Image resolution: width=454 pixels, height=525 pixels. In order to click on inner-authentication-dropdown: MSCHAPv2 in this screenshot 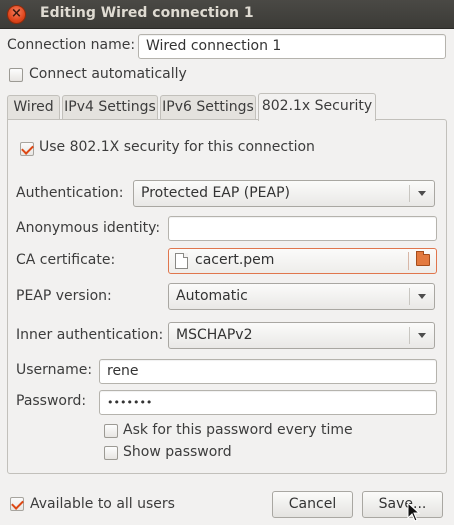, I will do `click(301, 335)`.